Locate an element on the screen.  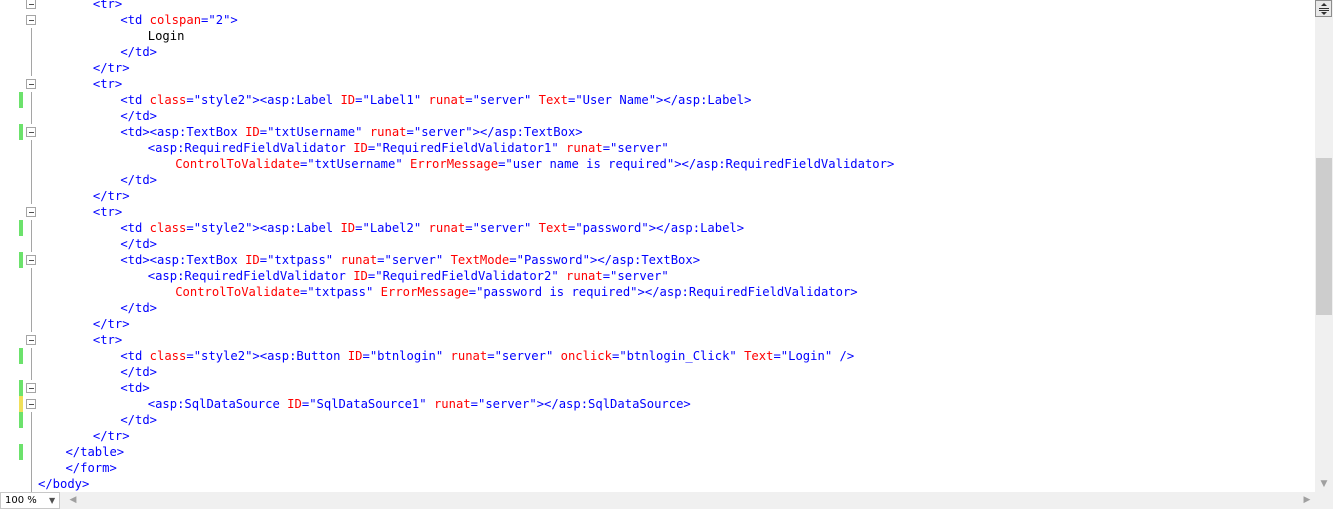
arrow-right-icon: ▶ is located at coordinates (1307, 500).